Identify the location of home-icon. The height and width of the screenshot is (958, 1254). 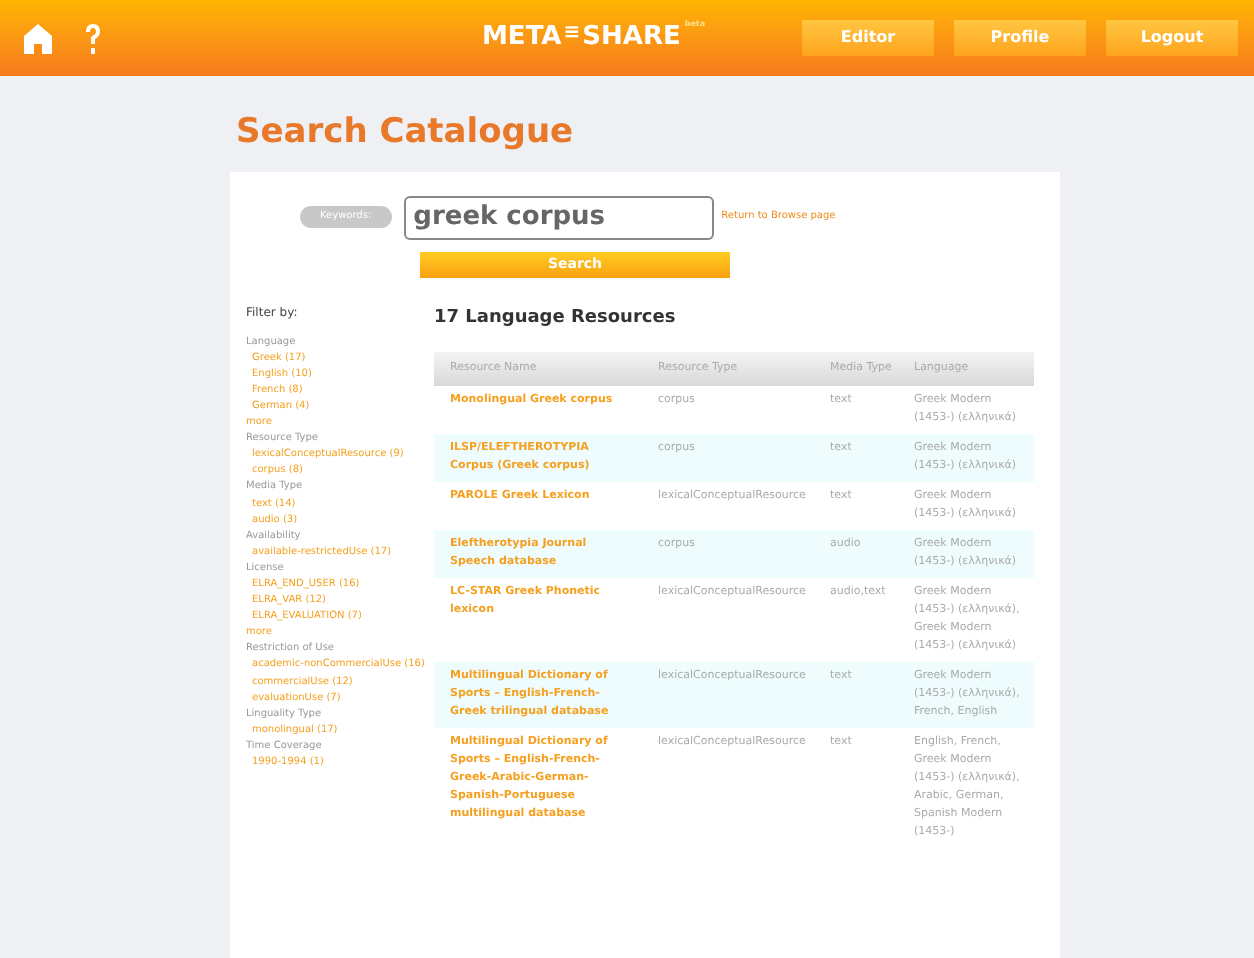
(38, 38).